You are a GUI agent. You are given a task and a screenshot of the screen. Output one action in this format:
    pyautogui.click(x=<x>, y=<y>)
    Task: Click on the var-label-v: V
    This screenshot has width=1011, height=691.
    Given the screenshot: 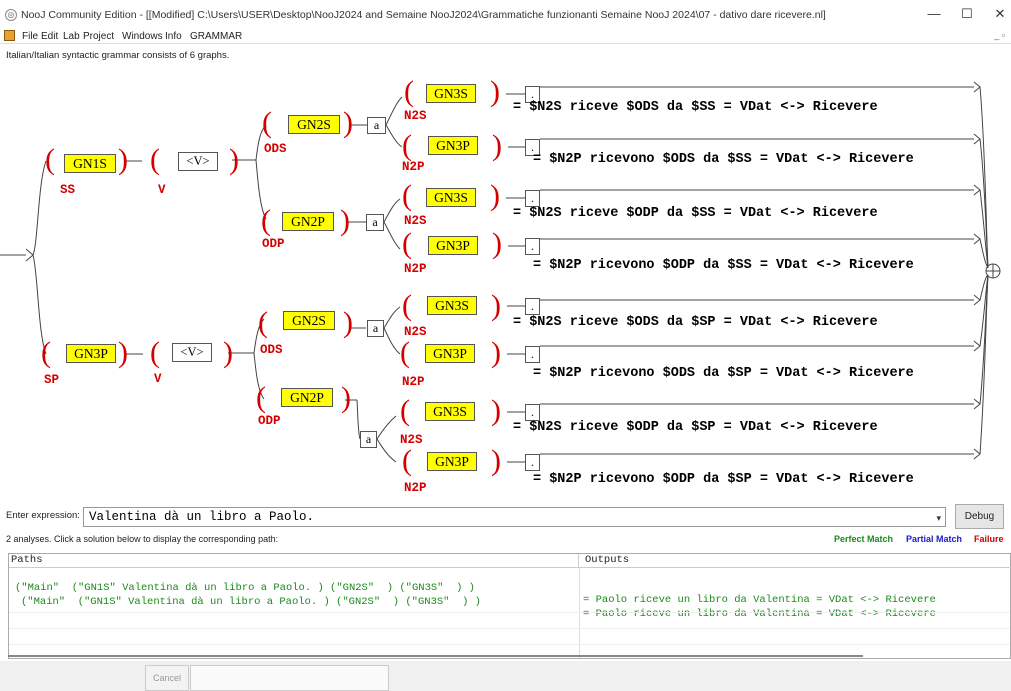 What is the action you would take?
    pyautogui.click(x=162, y=190)
    